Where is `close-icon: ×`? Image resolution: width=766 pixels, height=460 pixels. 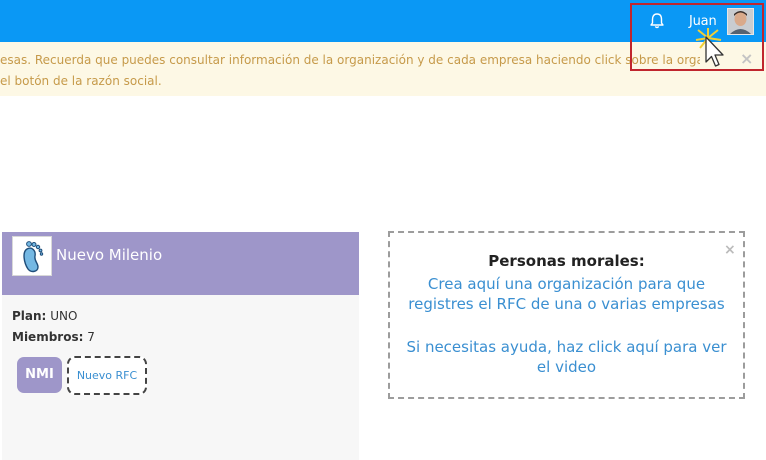 close-icon: × is located at coordinates (746, 58).